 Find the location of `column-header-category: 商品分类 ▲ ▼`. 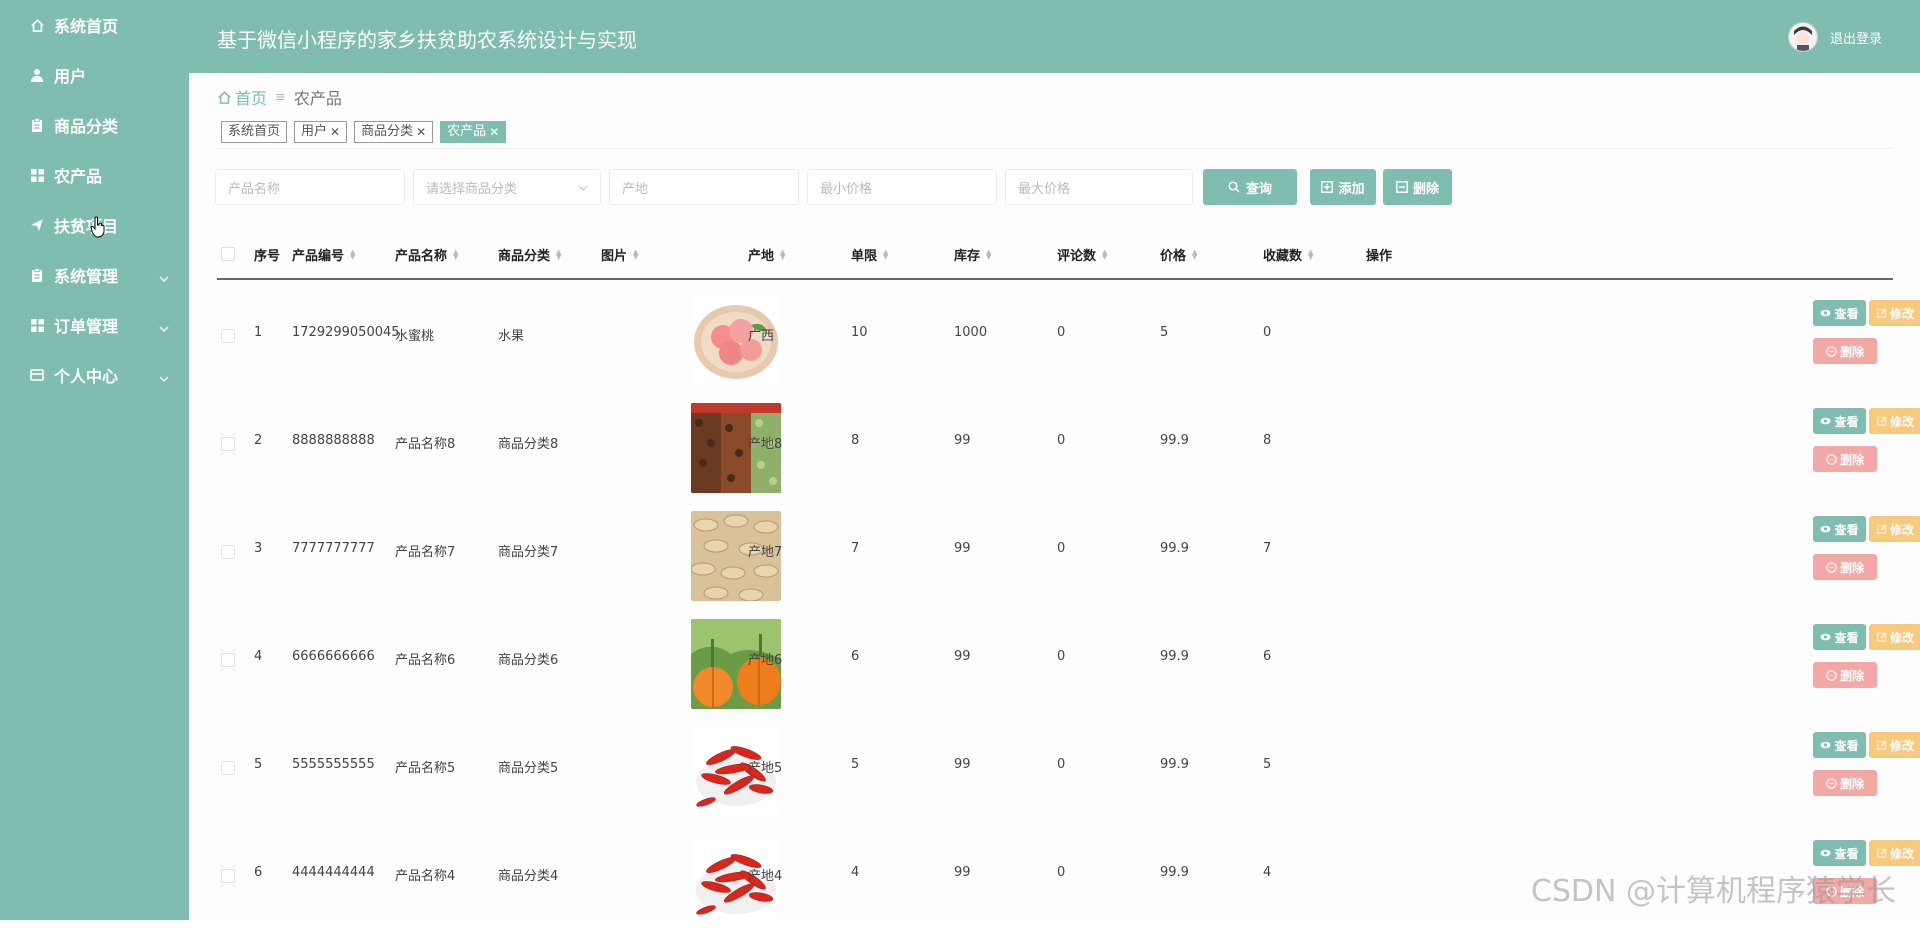

column-header-category: 商品分类 ▲ ▼ is located at coordinates (530, 254).